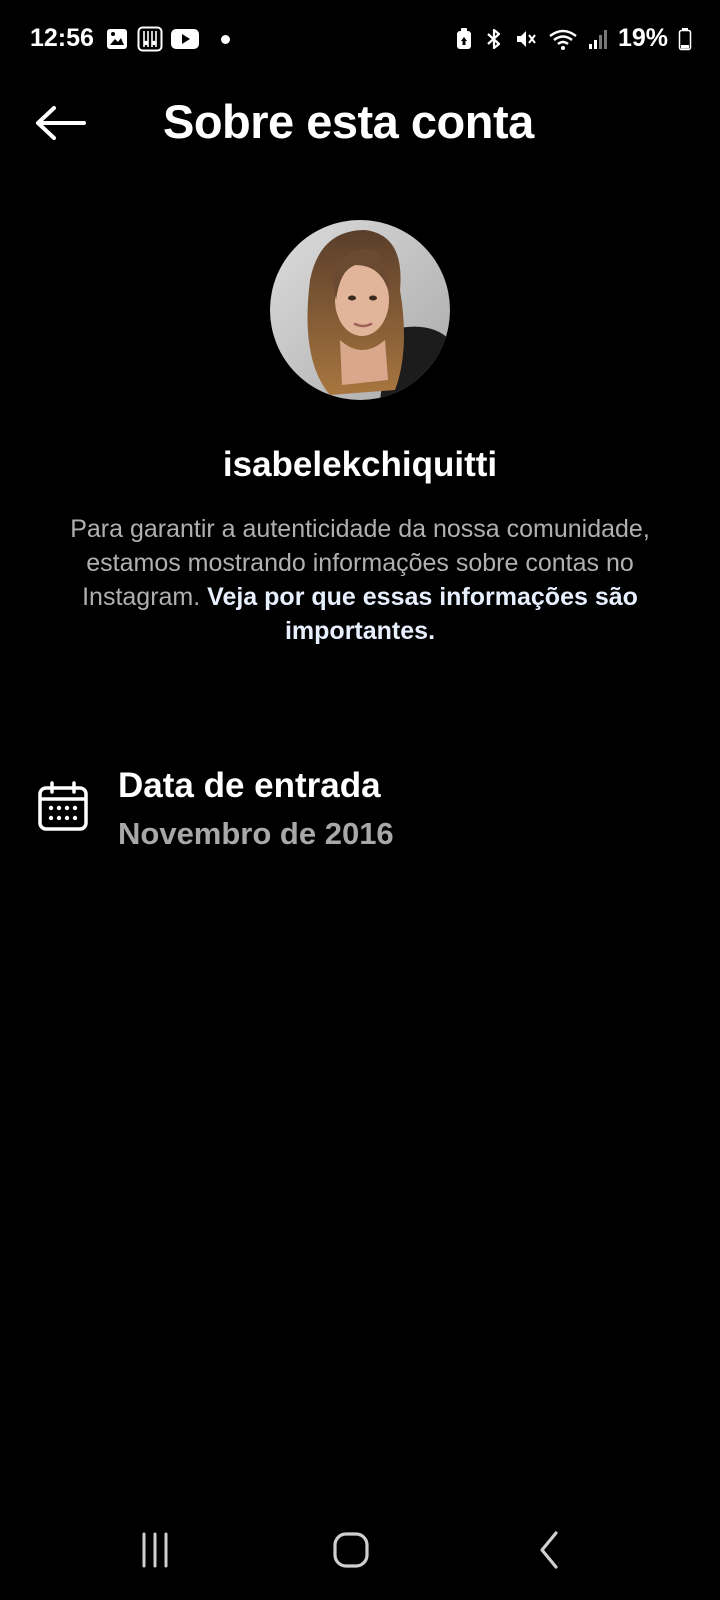 This screenshot has height=1600, width=720. I want to click on status-right-icons: 19%, so click(573, 38).